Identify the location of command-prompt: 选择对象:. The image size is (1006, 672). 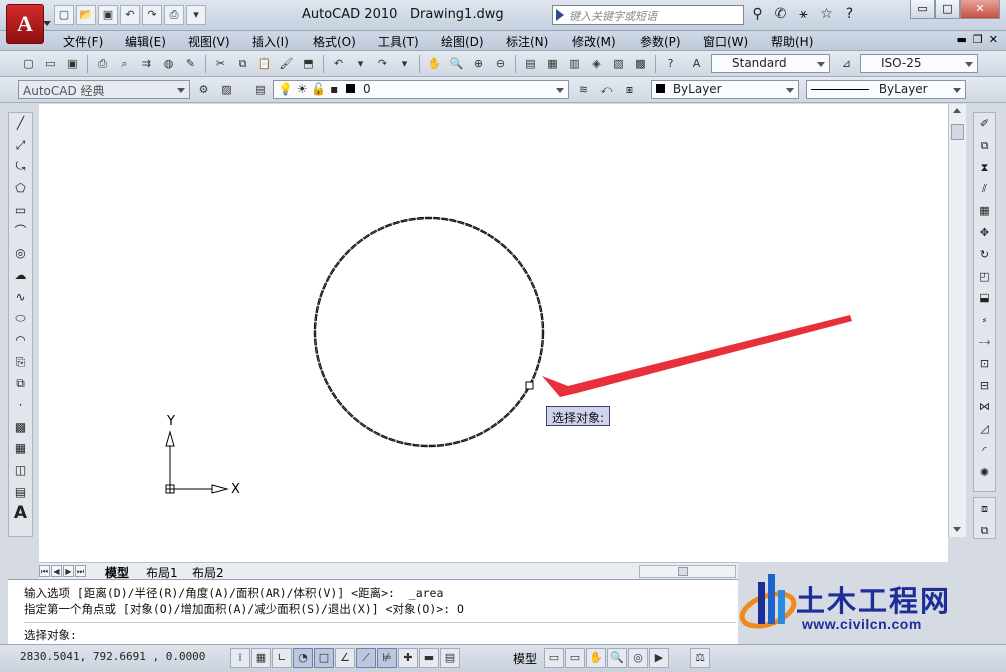
(50, 635).